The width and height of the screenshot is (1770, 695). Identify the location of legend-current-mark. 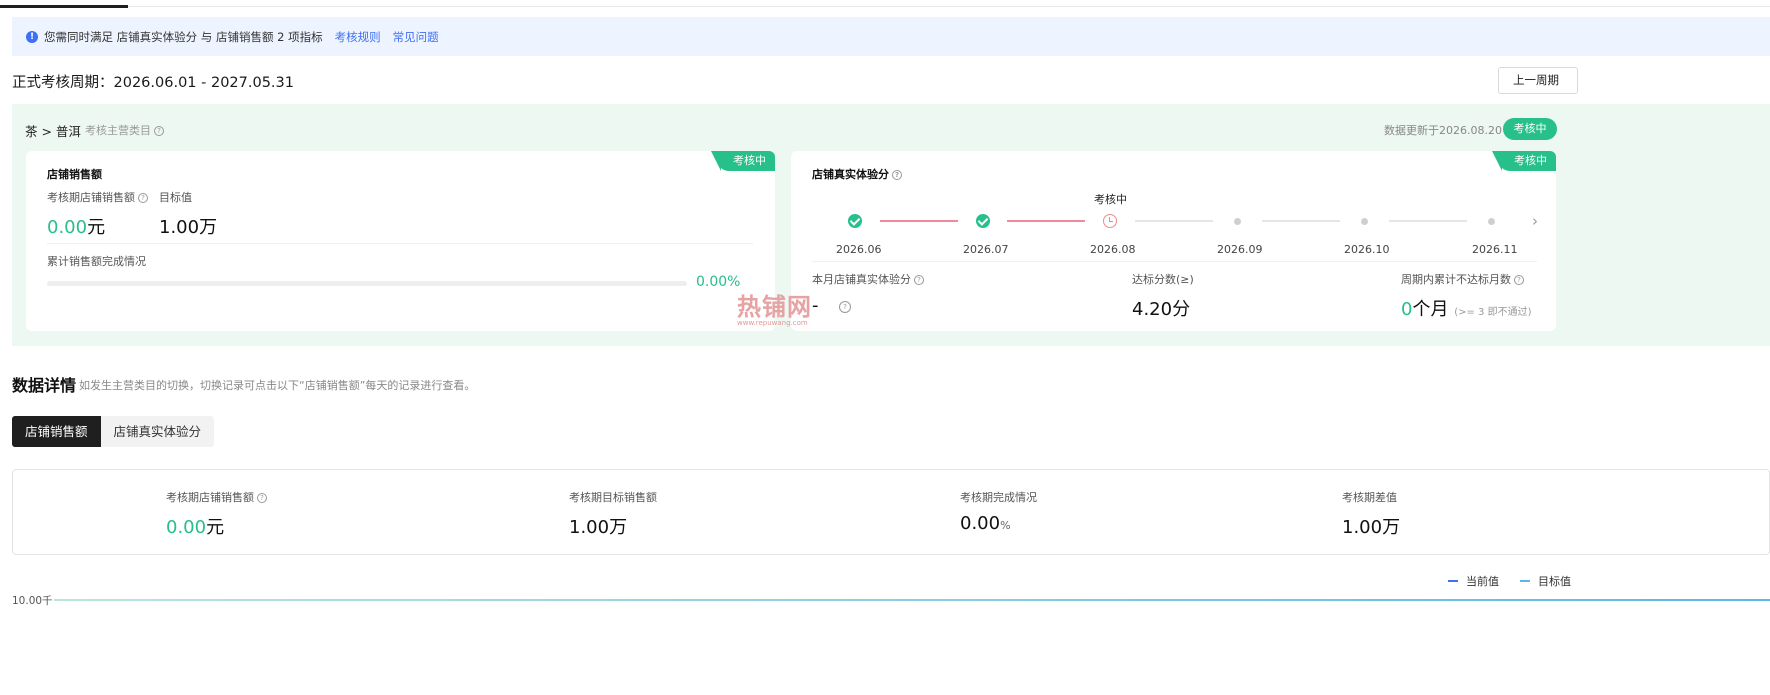
(1453, 581).